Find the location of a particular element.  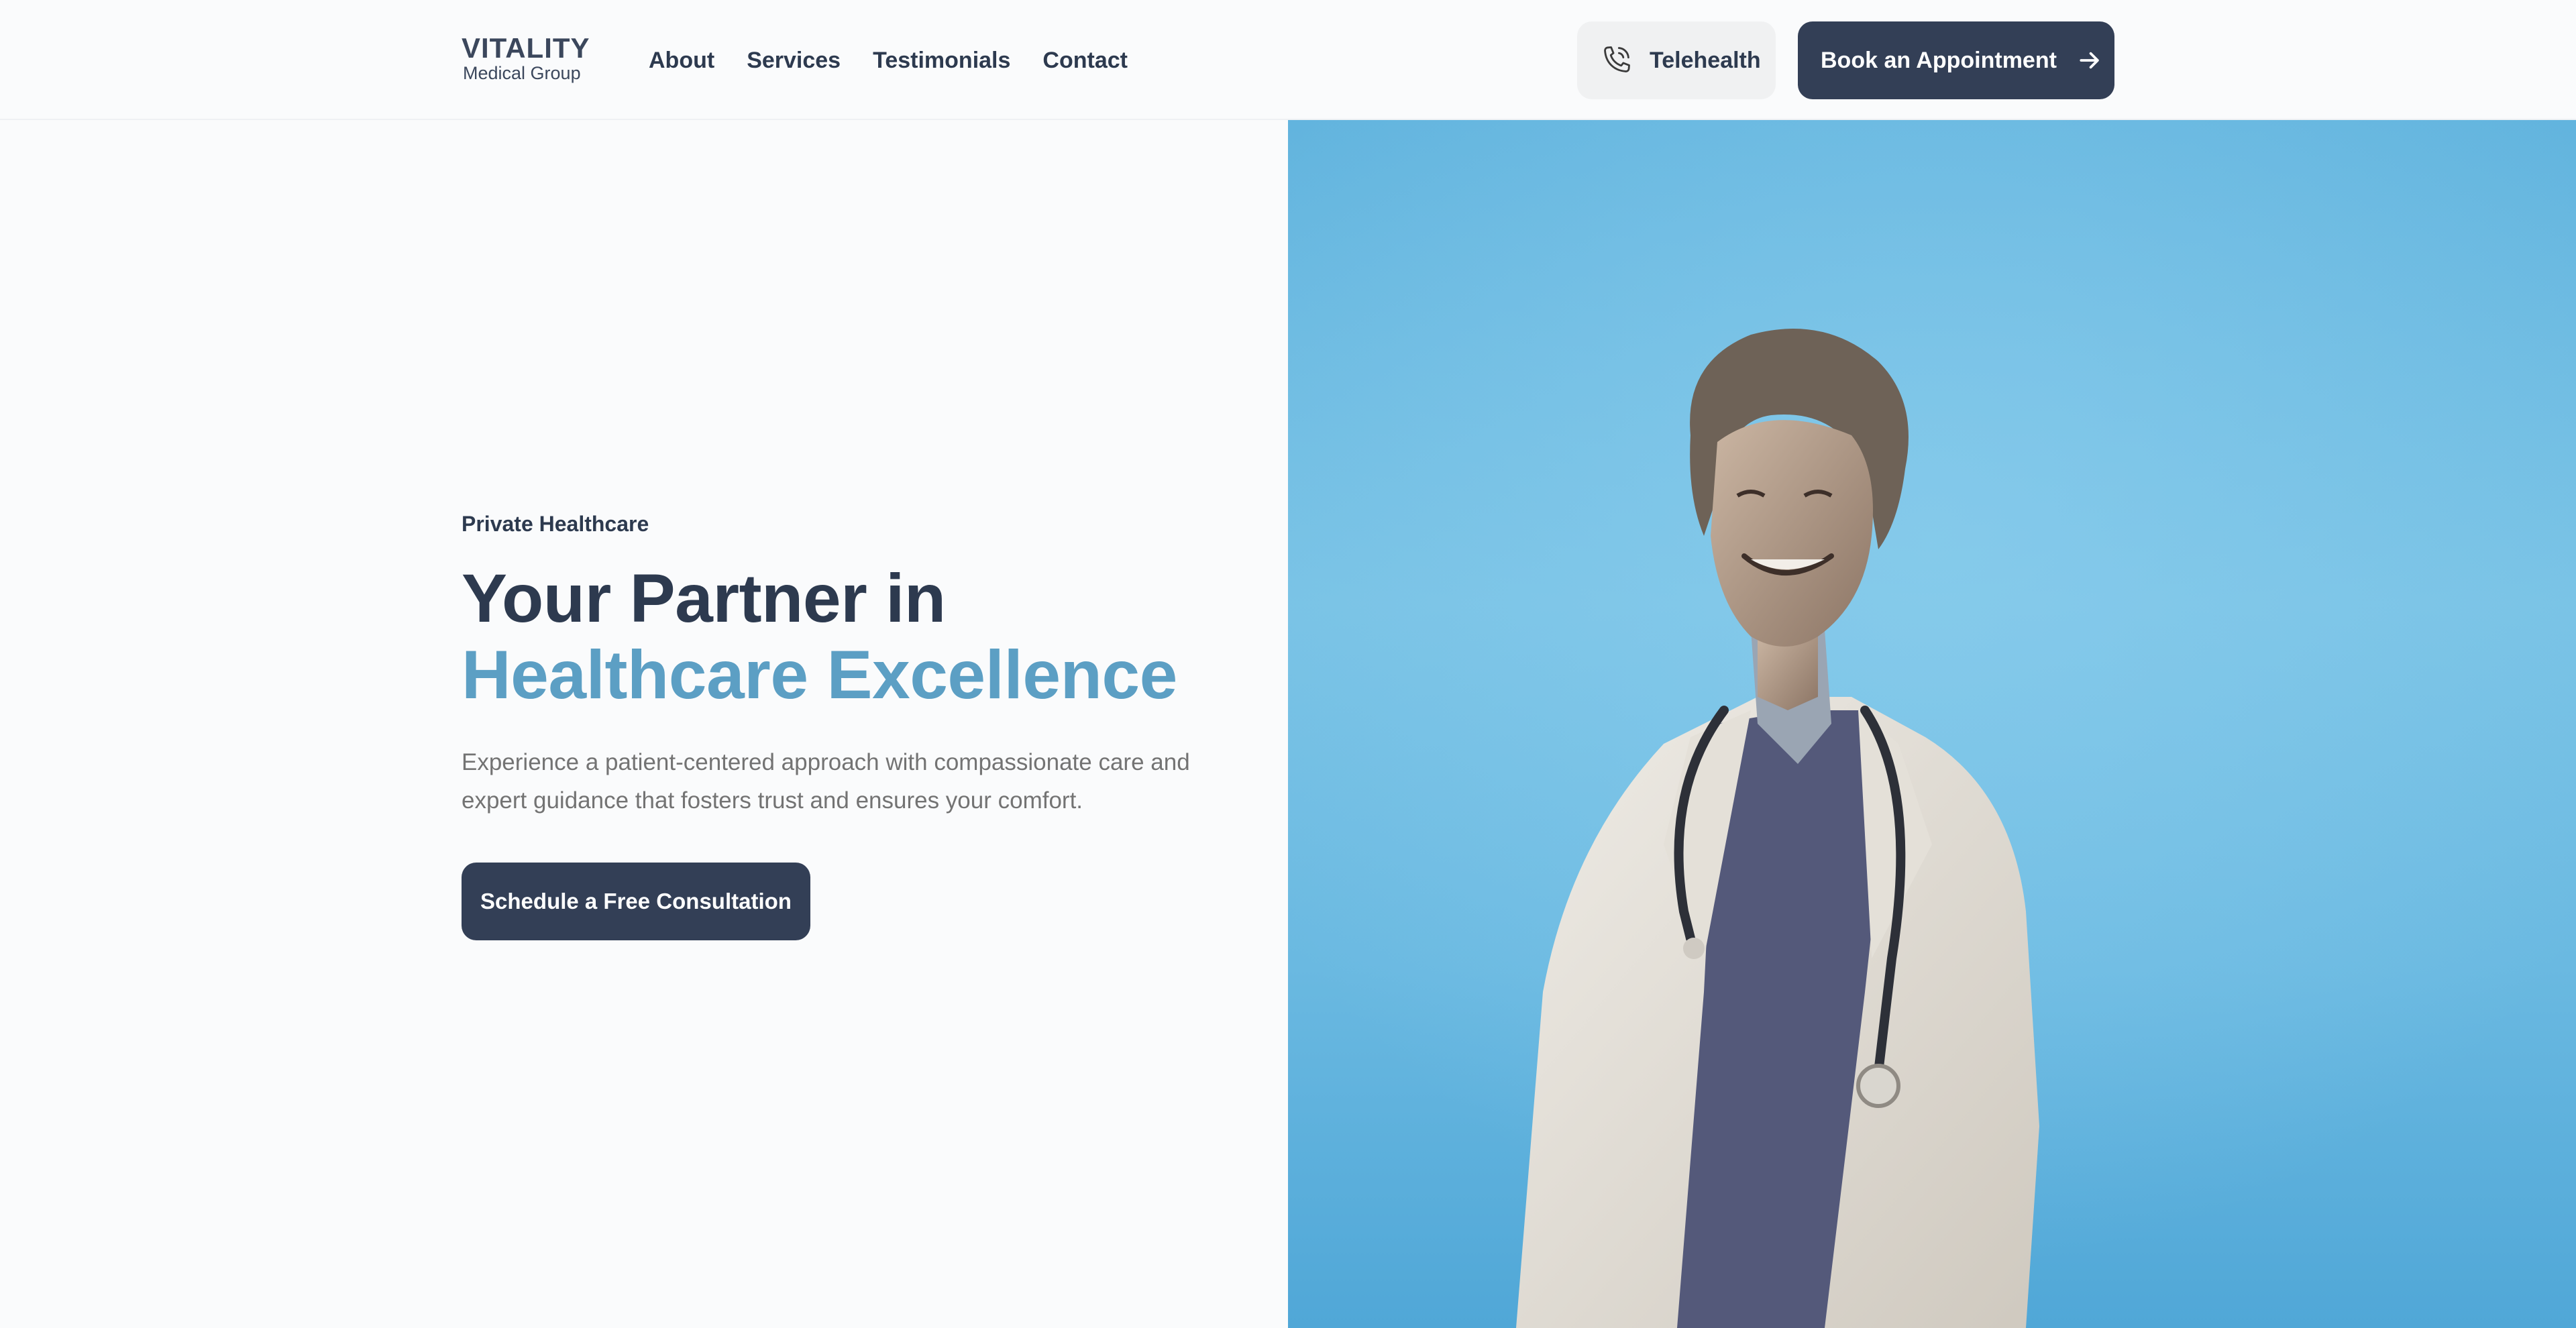

hero-headline: Your Partner in Healthcare Excellence is located at coordinates (819, 636).